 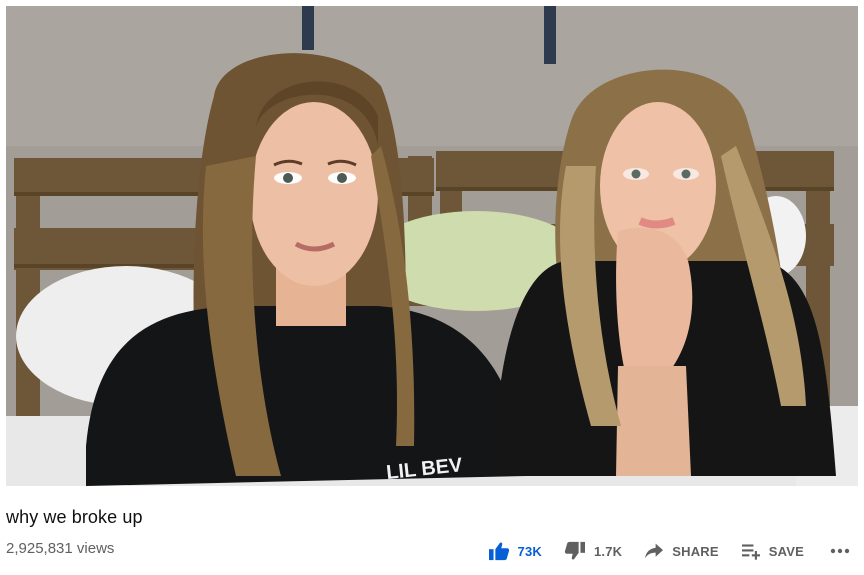 What do you see at coordinates (608, 551) in the screenshot?
I see `dislike-count: 1.7K` at bounding box center [608, 551].